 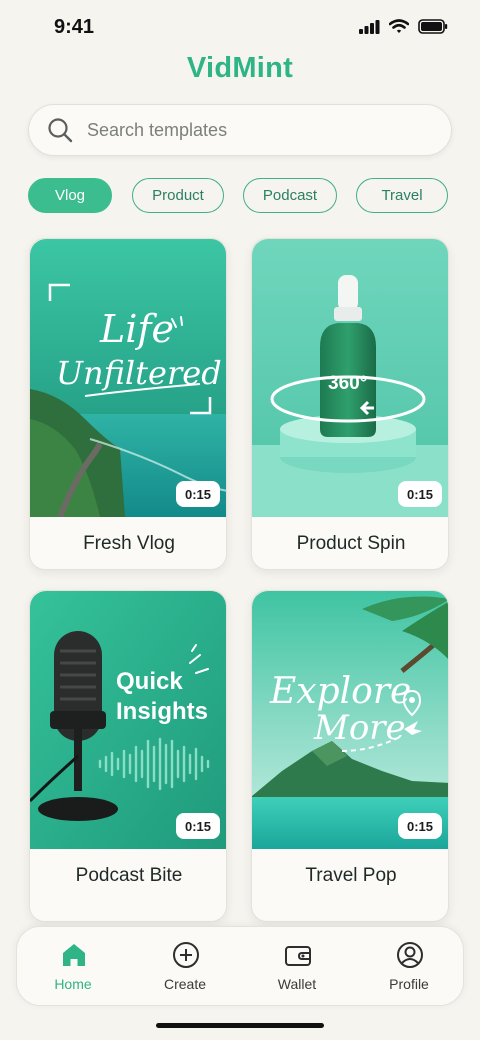 What do you see at coordinates (340, 691) in the screenshot?
I see `overlay-text-line-1: Explore` at bounding box center [340, 691].